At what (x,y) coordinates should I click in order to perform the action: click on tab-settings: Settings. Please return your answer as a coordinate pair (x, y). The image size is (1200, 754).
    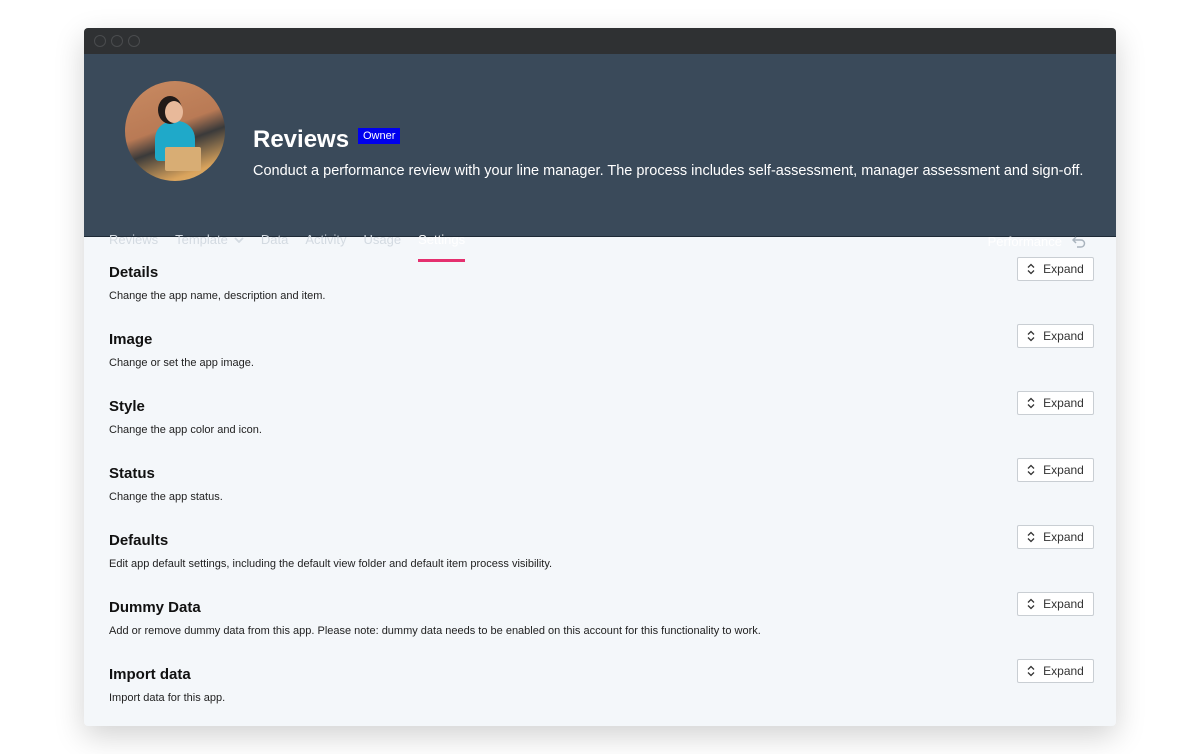
    Looking at the image, I should click on (442, 247).